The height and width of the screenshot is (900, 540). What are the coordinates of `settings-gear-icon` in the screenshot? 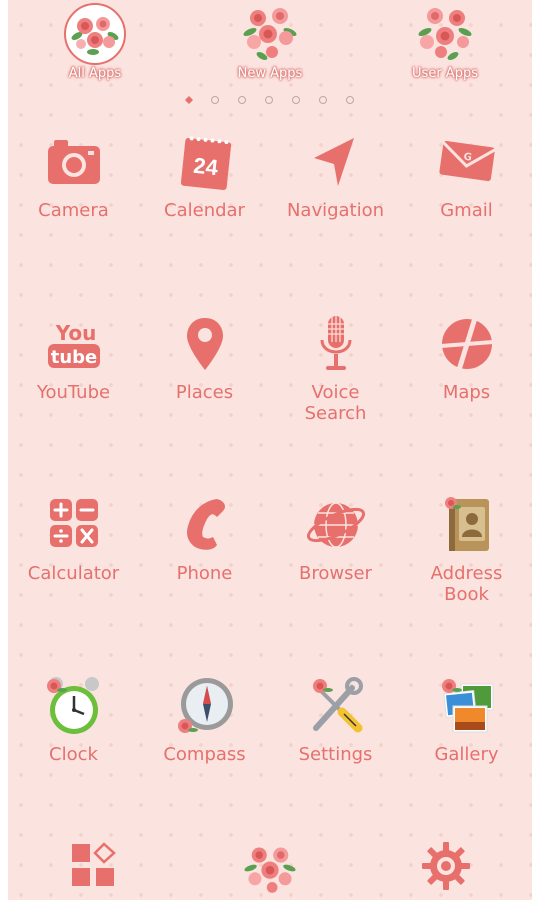 It's located at (446, 866).